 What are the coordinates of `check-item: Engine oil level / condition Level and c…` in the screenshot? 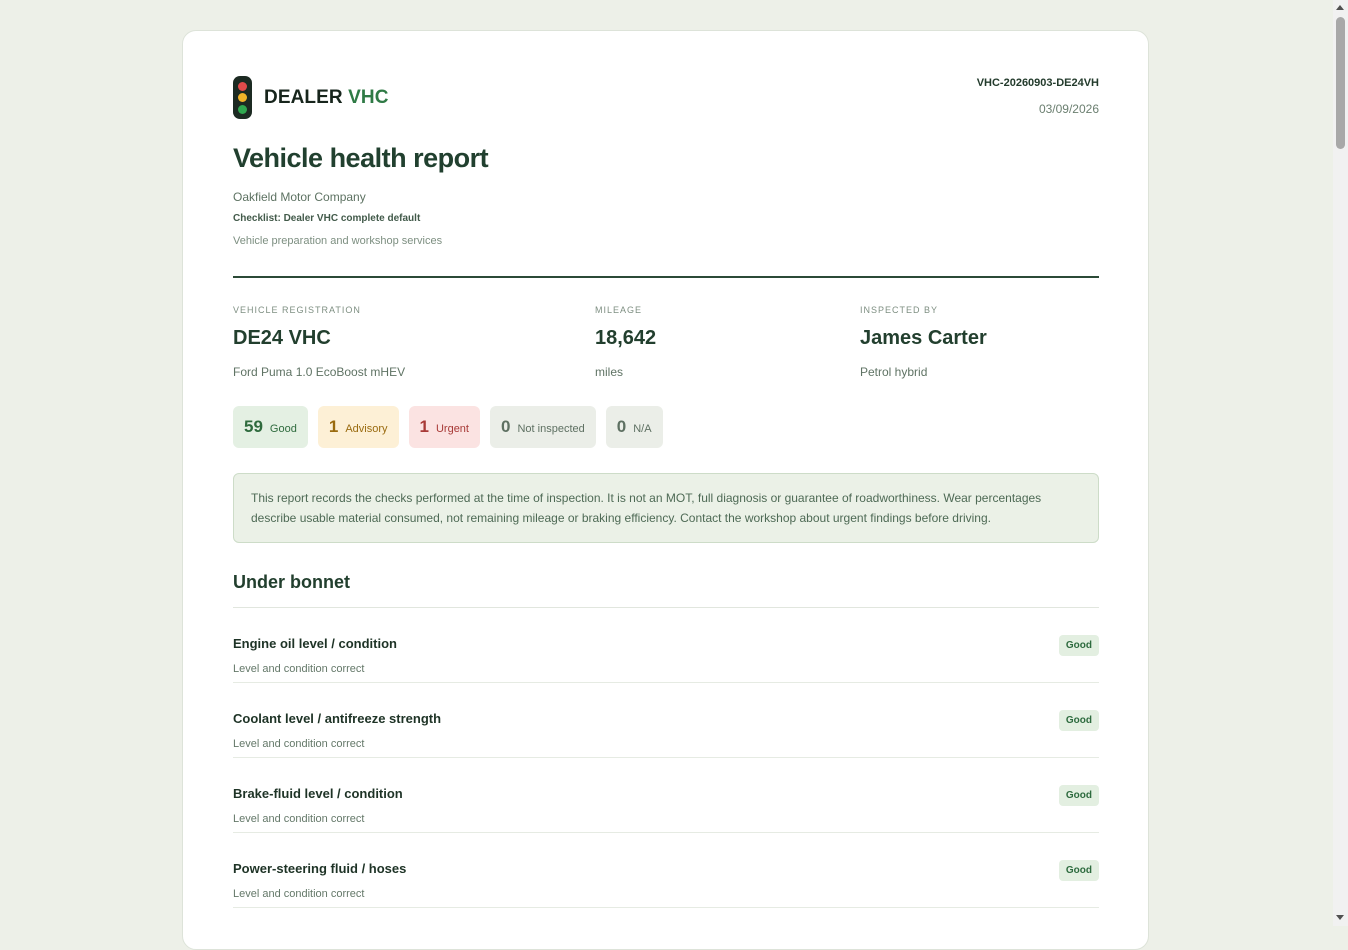 It's located at (666, 645).